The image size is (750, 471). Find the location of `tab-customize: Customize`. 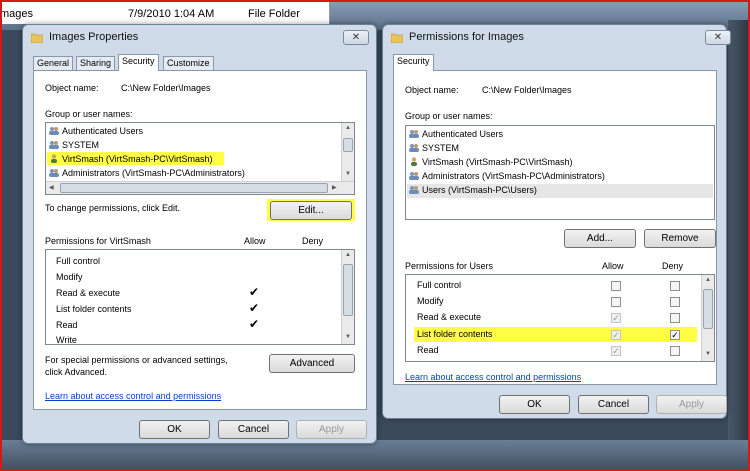

tab-customize: Customize is located at coordinates (188, 63).